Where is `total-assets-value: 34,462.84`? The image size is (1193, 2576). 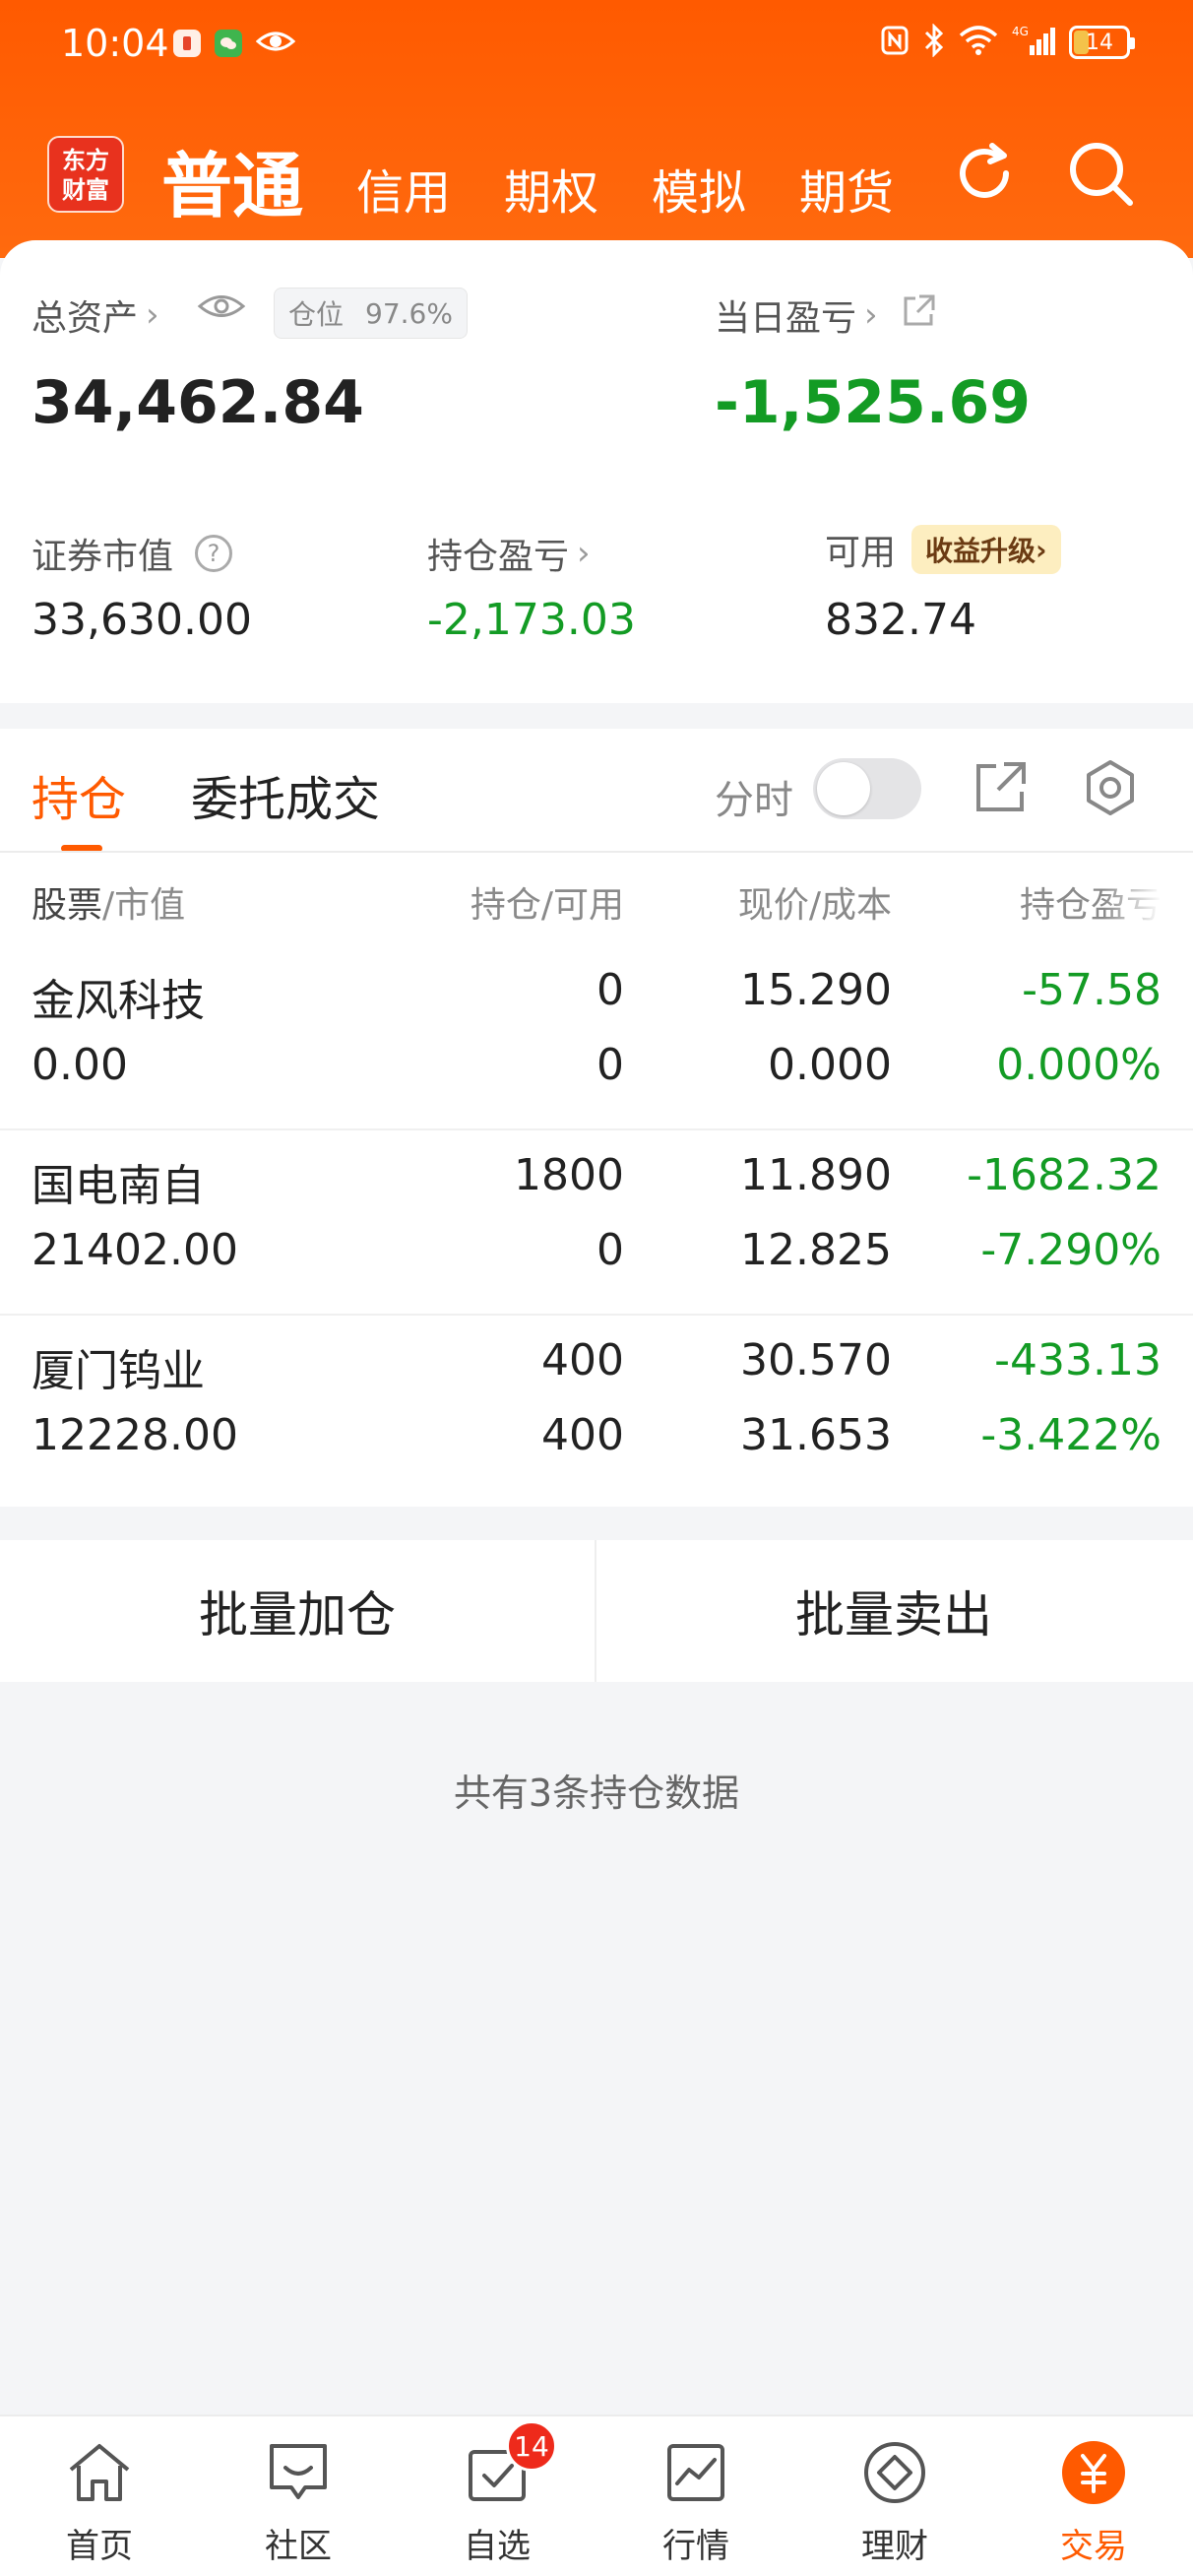
total-assets-value: 34,462.84 is located at coordinates (197, 402).